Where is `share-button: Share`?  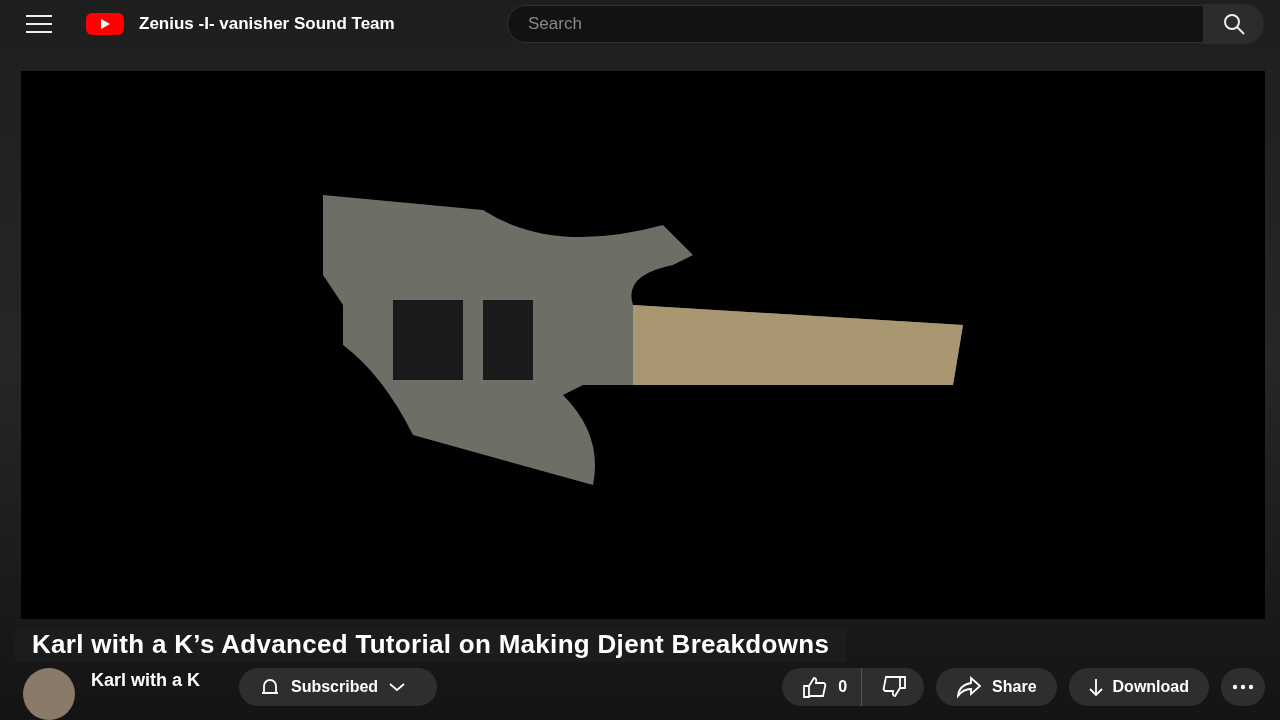
share-button: Share is located at coordinates (996, 687).